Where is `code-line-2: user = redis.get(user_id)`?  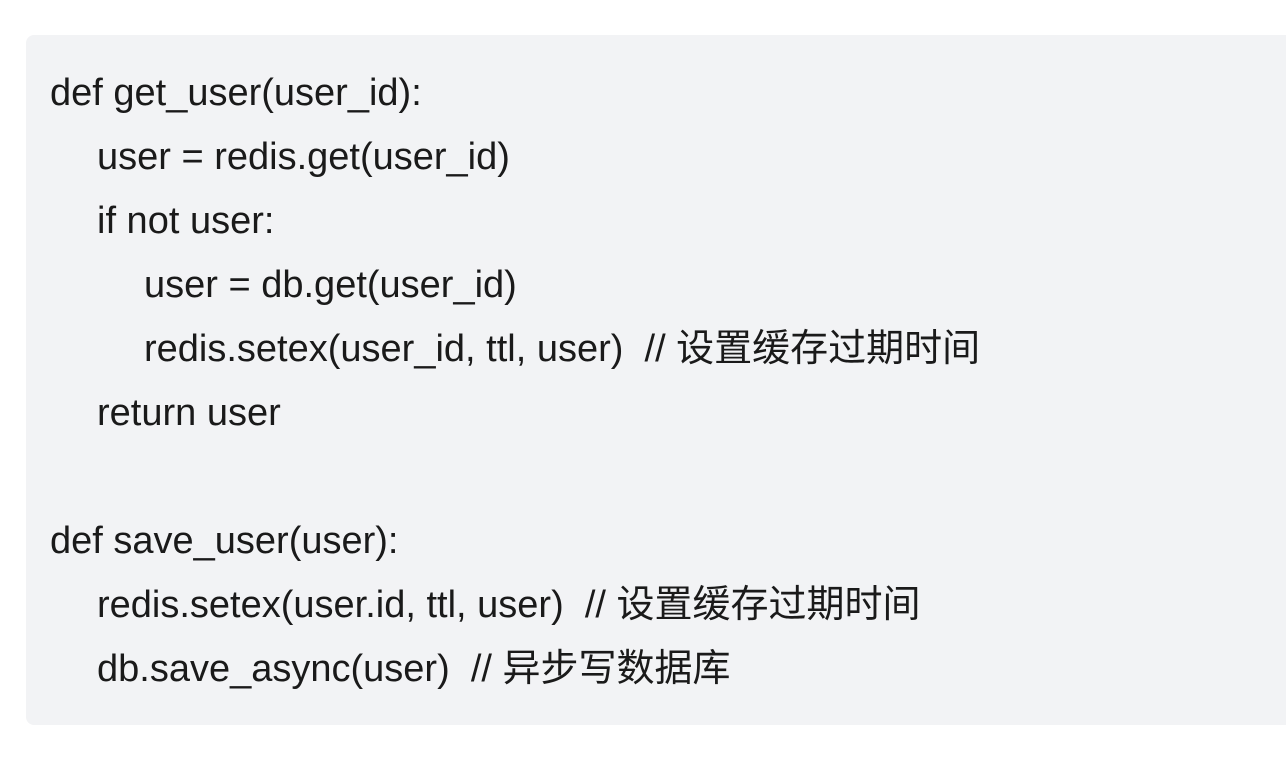
code-line-2: user = redis.get(user_id) is located at coordinates (303, 157).